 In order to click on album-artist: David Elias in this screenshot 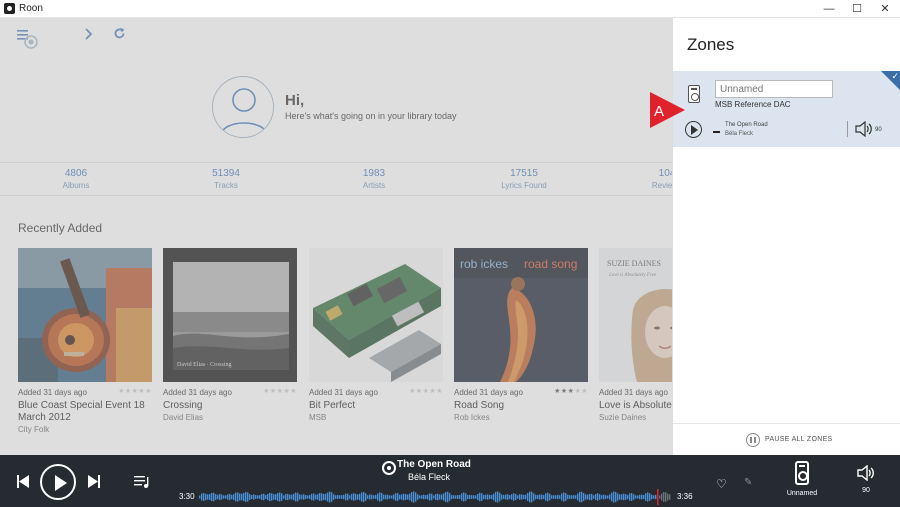, I will do `click(230, 417)`.